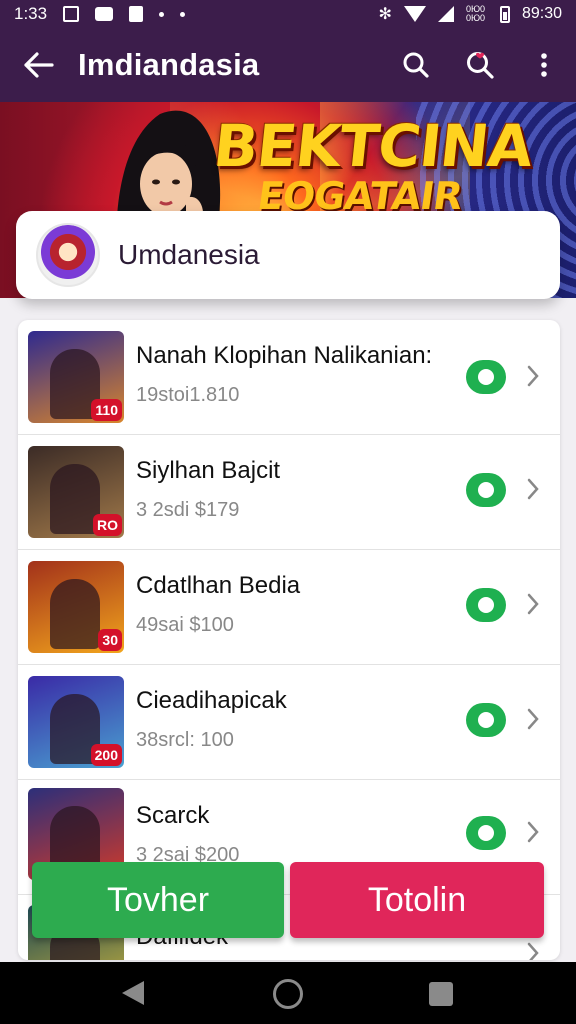  Describe the element at coordinates (441, 994) in the screenshot. I see `nav-recents-icon` at that location.